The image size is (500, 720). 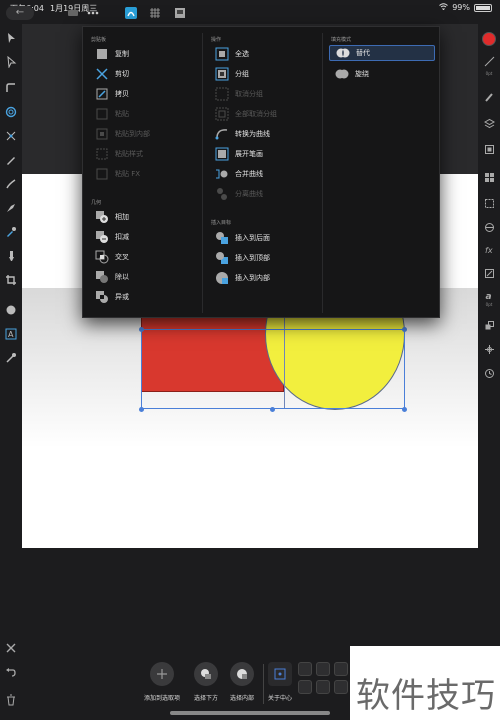 I want to click on history-clock-studio, so click(x=489, y=373).